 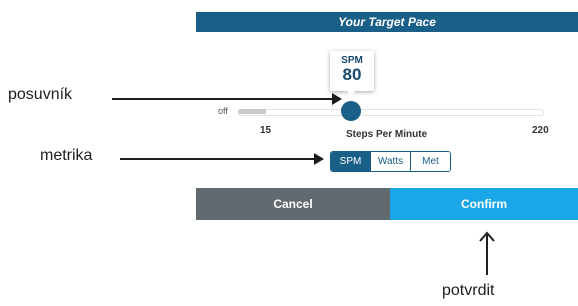 What do you see at coordinates (319, 159) in the screenshot?
I see `callout-metric-arrow-icon` at bounding box center [319, 159].